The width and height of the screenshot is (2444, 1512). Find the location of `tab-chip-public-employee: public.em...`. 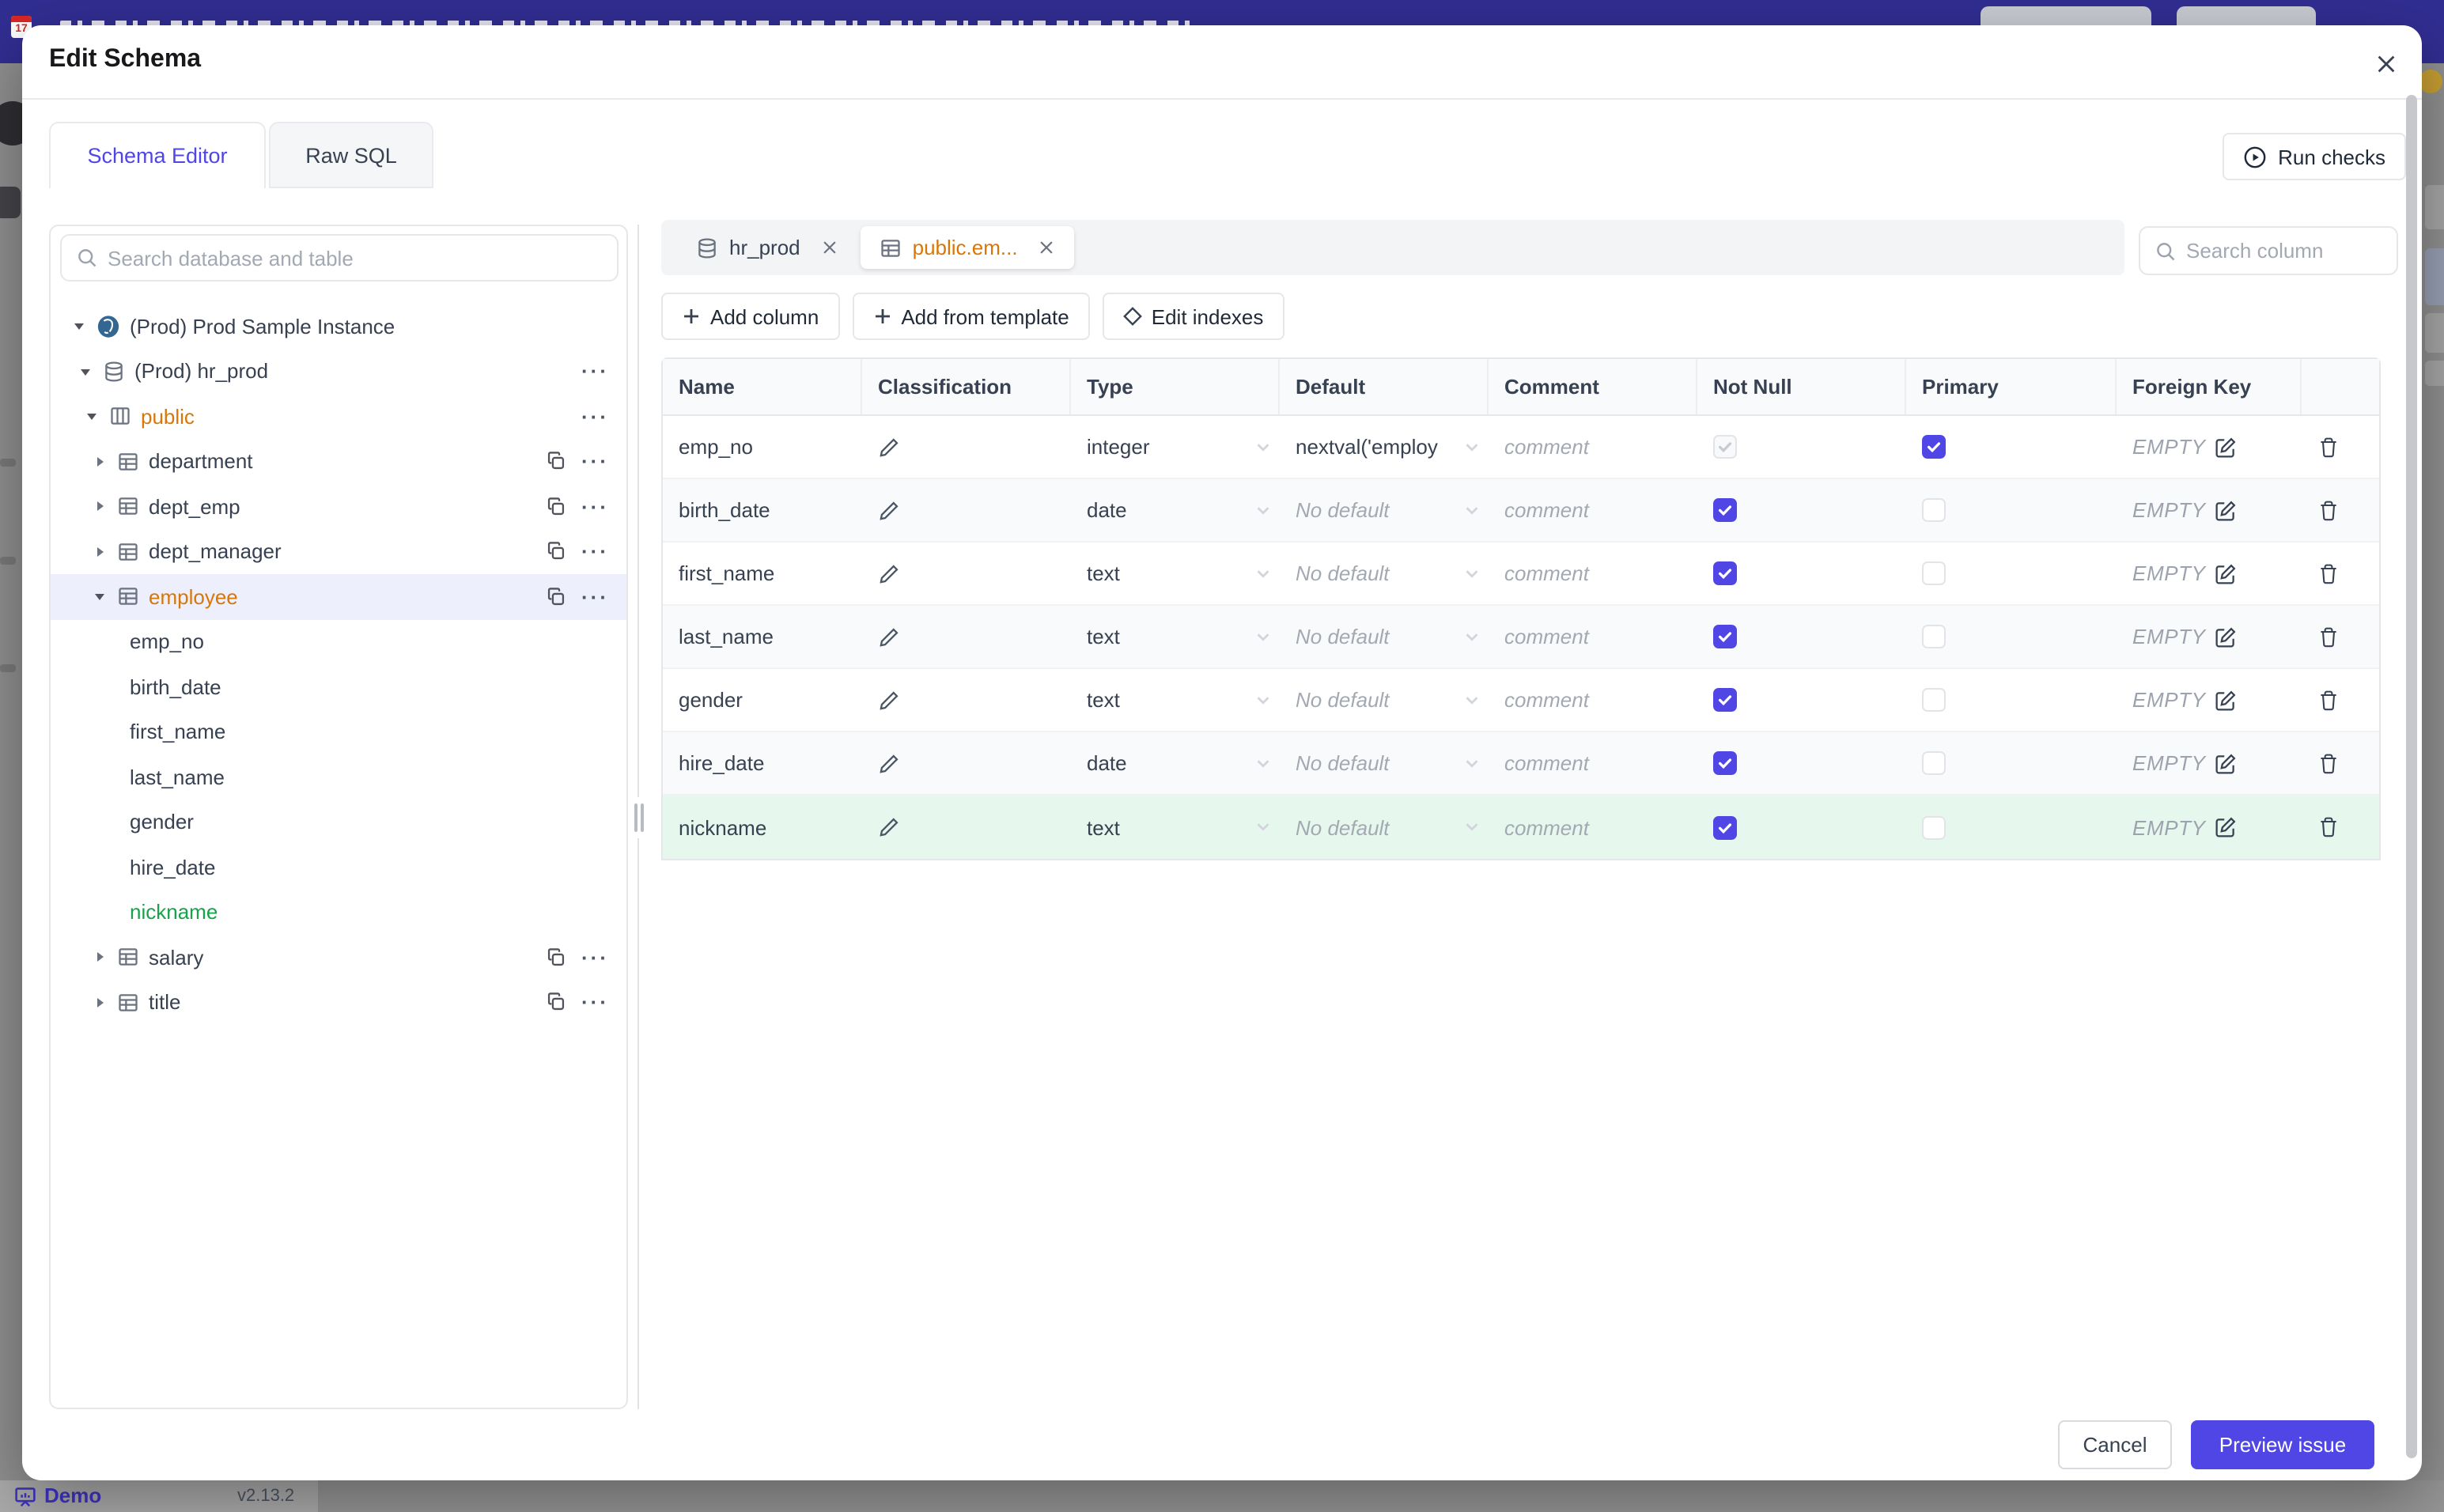

tab-chip-public-employee: public.em... is located at coordinates (967, 247).